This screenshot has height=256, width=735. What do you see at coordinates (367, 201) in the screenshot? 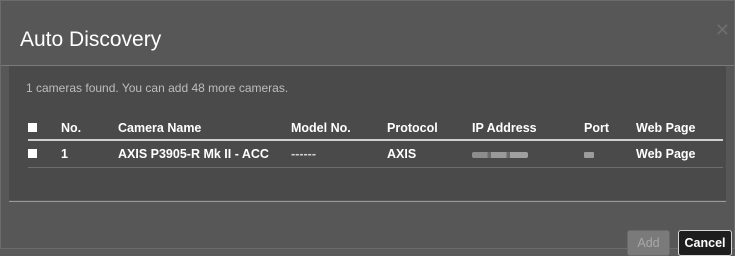
I see `footer-divider` at bounding box center [367, 201].